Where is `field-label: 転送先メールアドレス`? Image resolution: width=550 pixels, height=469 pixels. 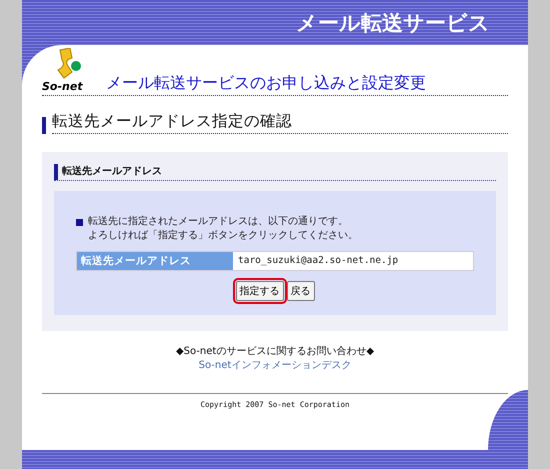
field-label: 転送先メールアドレス is located at coordinates (155, 261).